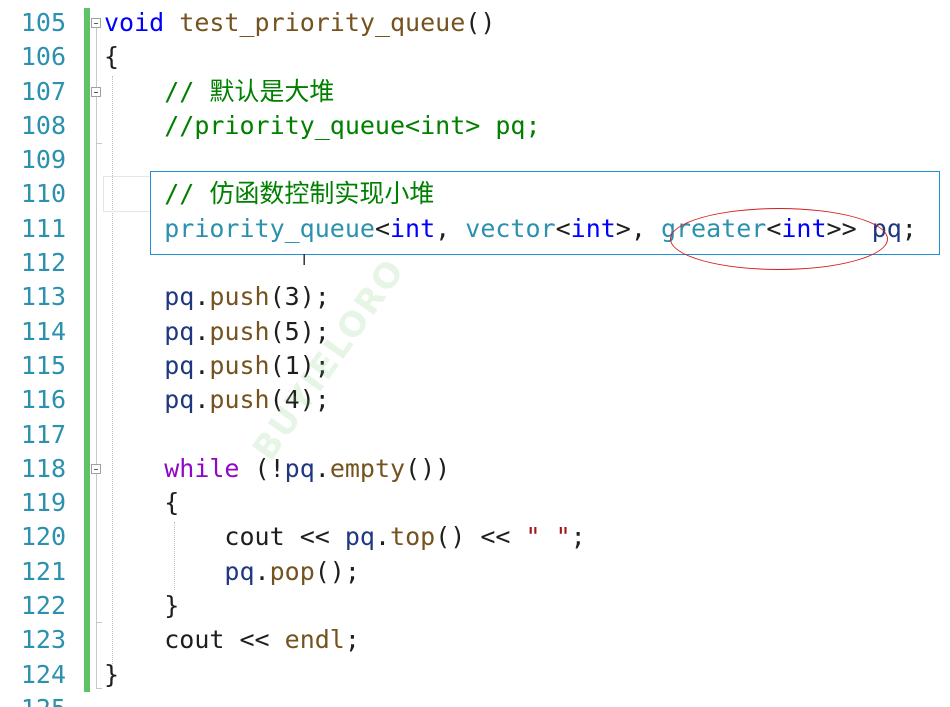 The width and height of the screenshot is (950, 707). I want to click on code-line-107: // 默认是大堆, so click(527, 92).